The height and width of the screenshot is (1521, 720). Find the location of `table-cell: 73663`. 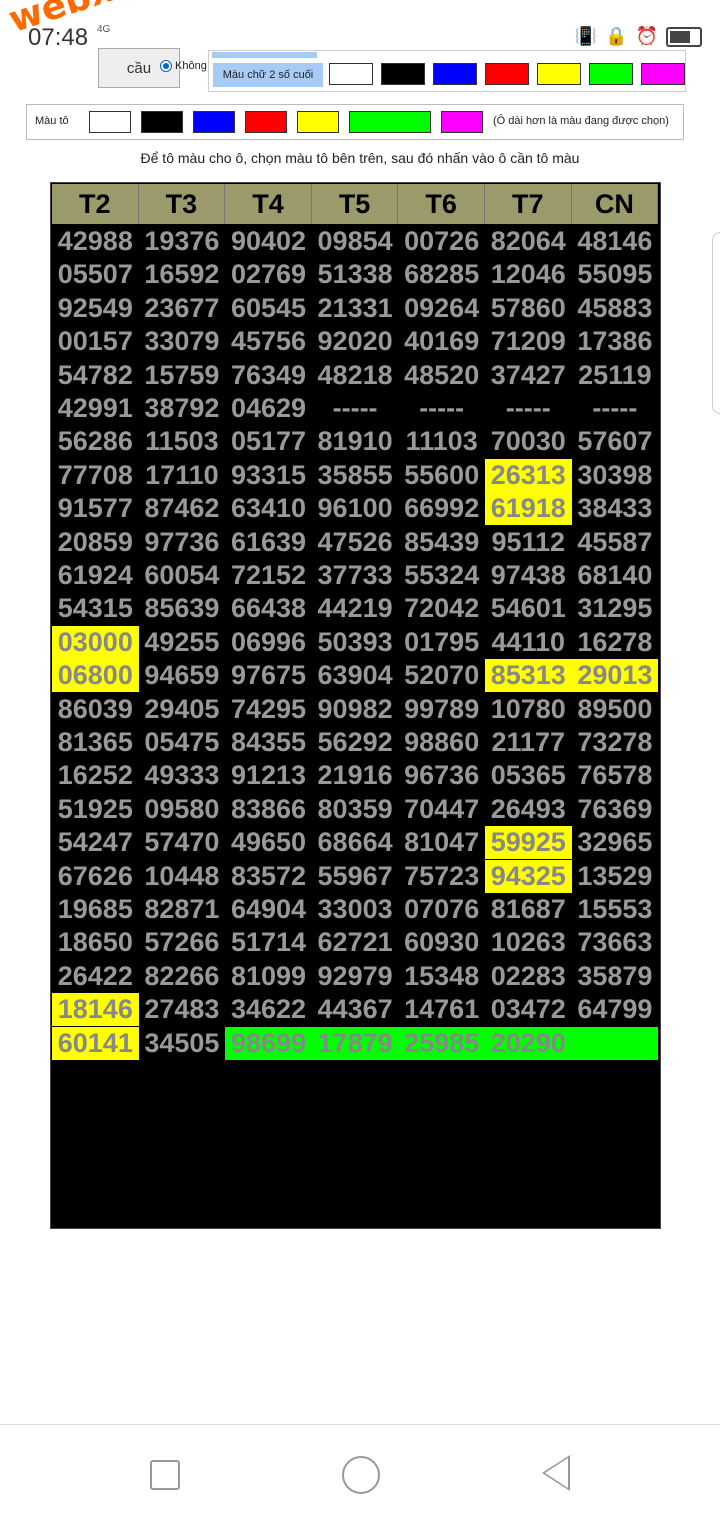

table-cell: 73663 is located at coordinates (615, 942).